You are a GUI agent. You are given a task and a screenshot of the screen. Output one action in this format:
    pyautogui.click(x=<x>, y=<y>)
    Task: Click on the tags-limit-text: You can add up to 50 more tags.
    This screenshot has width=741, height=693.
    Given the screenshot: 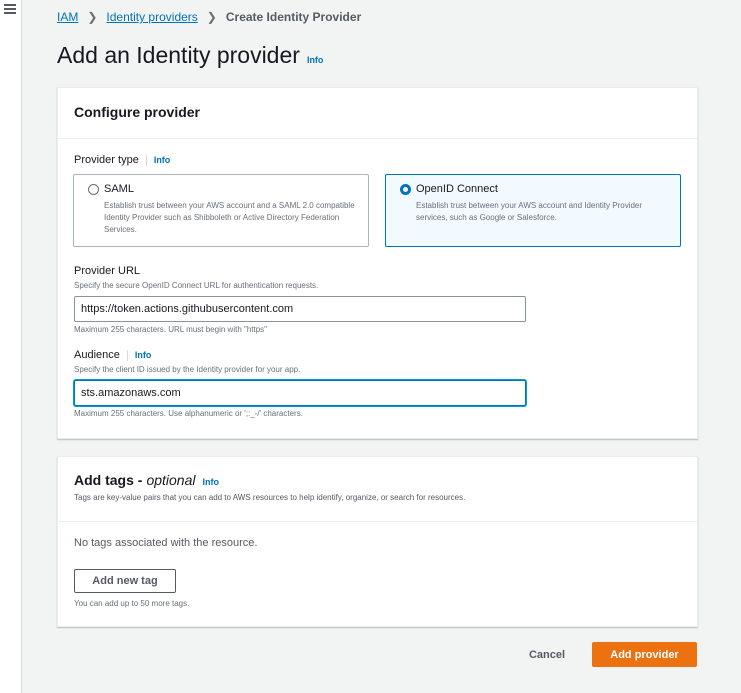 What is the action you would take?
    pyautogui.click(x=132, y=603)
    